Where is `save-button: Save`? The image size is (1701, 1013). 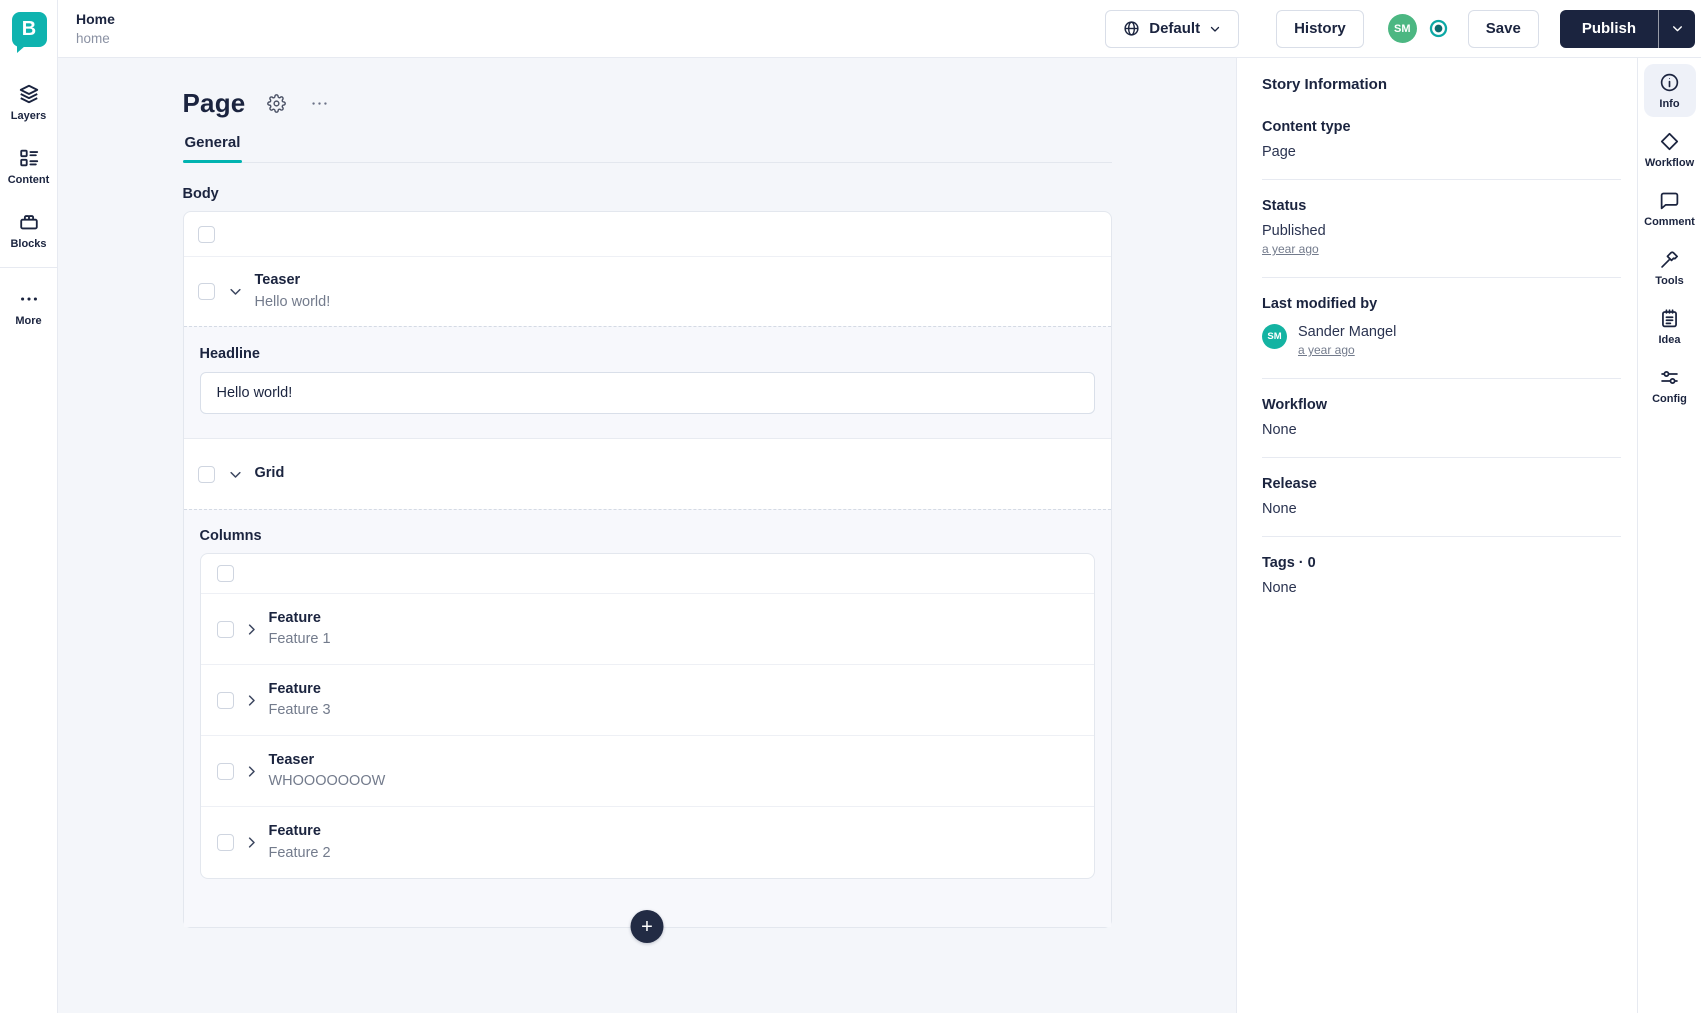
save-button: Save is located at coordinates (1503, 28).